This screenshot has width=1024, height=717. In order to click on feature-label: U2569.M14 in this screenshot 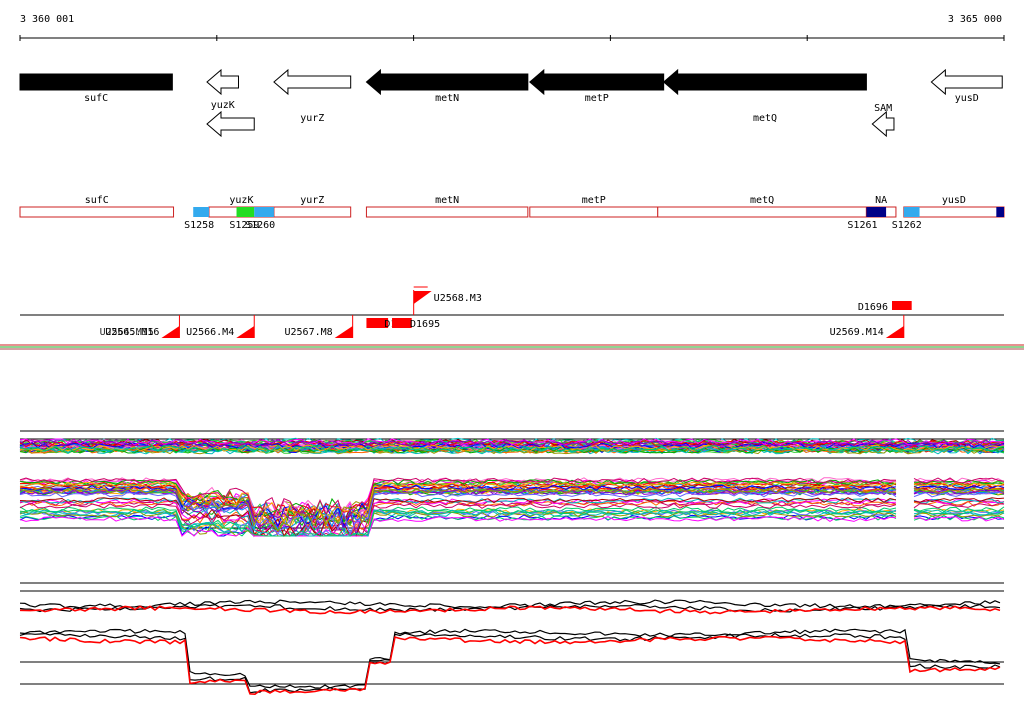, I will do `click(857, 332)`.